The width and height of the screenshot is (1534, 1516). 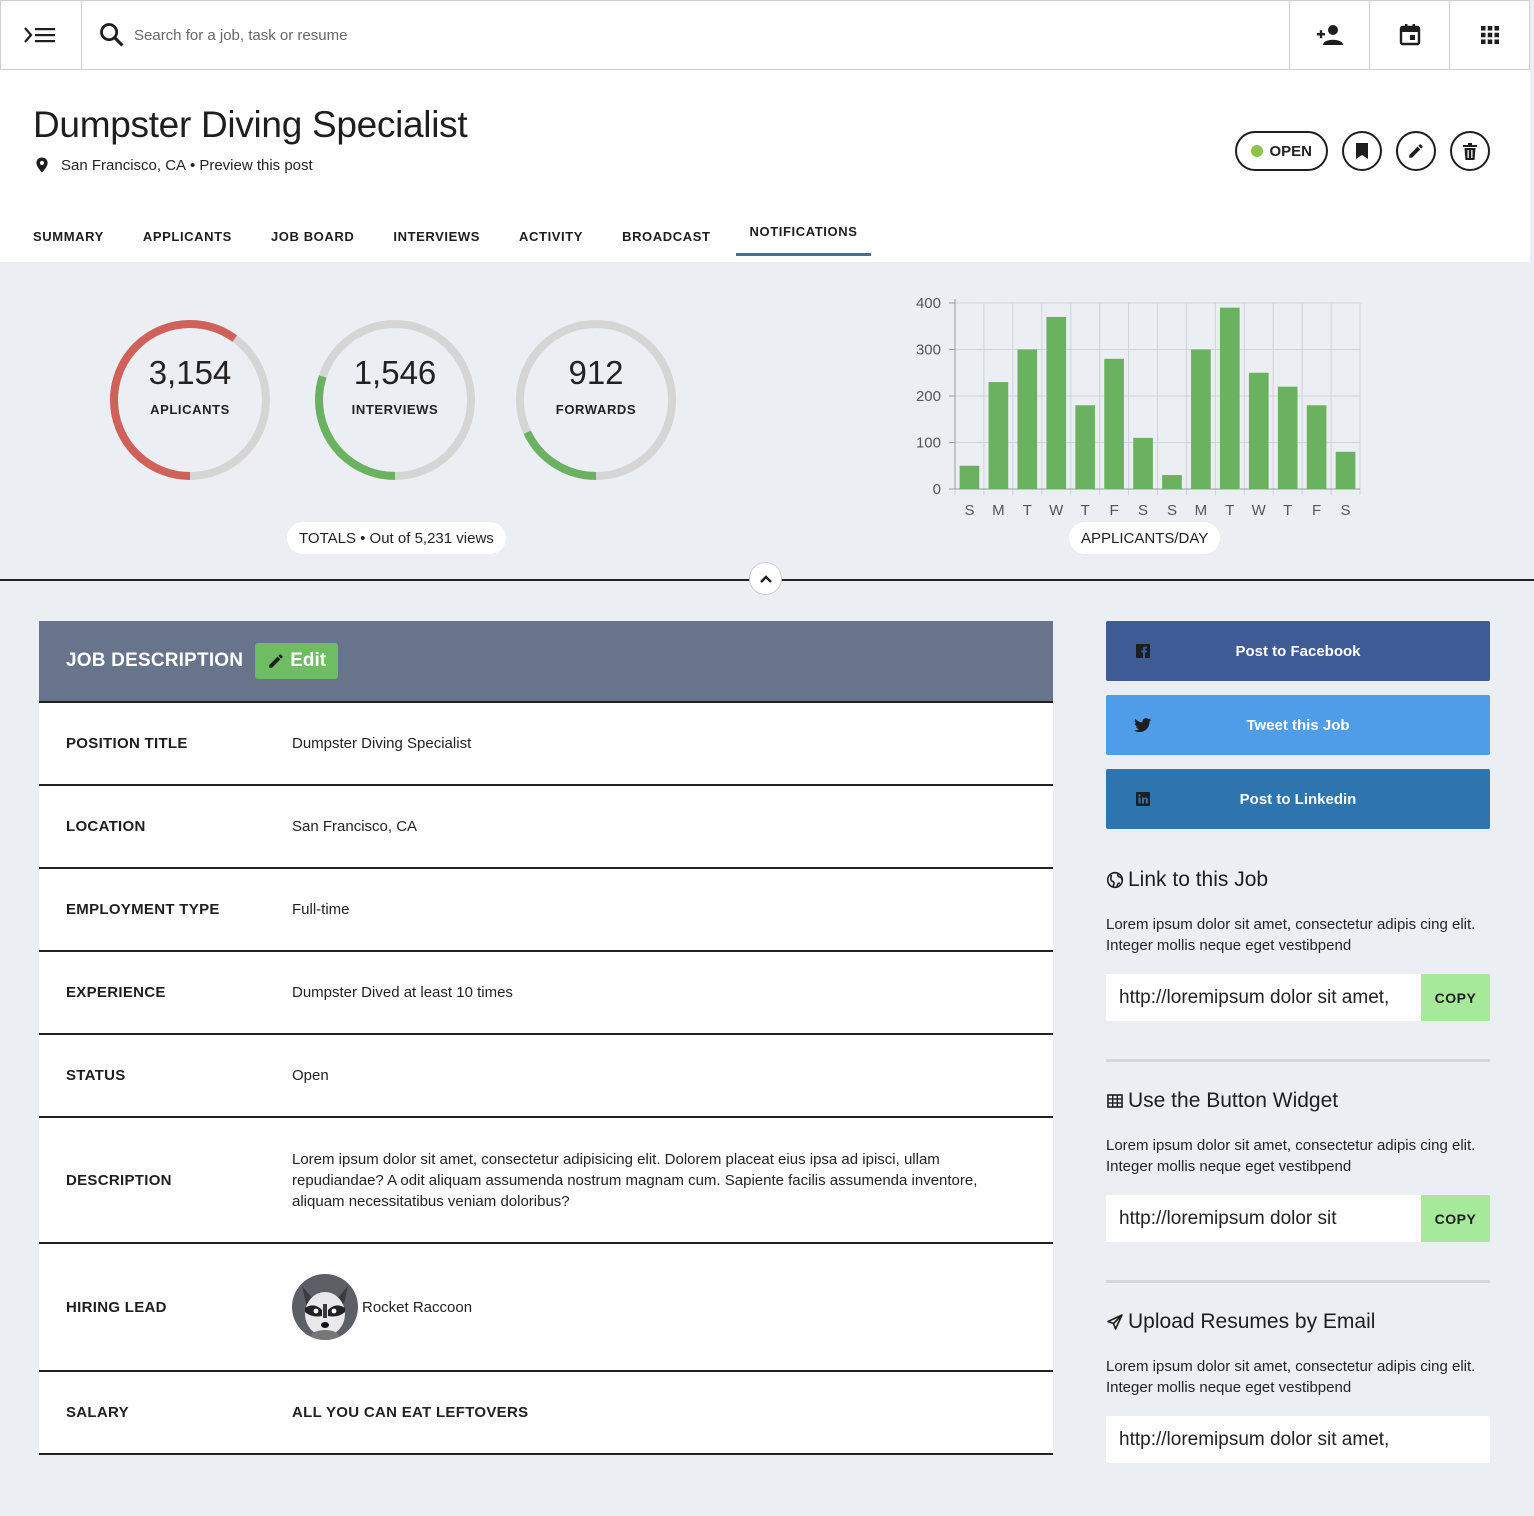 I want to click on location-pin-icon, so click(x=42, y=165).